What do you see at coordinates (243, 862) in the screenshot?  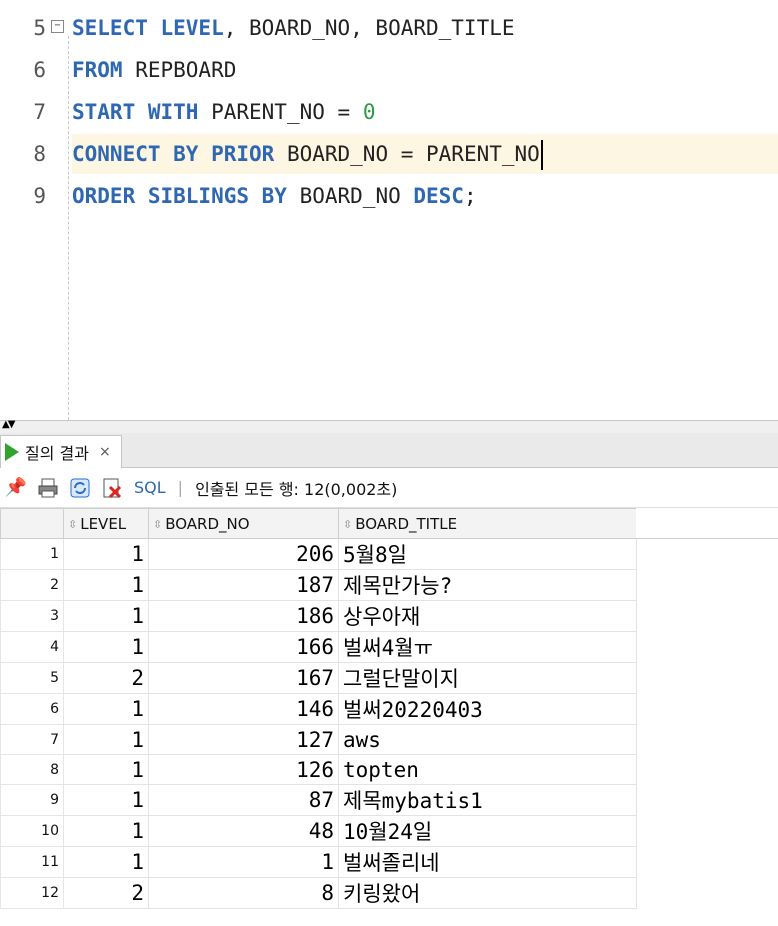 I see `cell-board-no: 1` at bounding box center [243, 862].